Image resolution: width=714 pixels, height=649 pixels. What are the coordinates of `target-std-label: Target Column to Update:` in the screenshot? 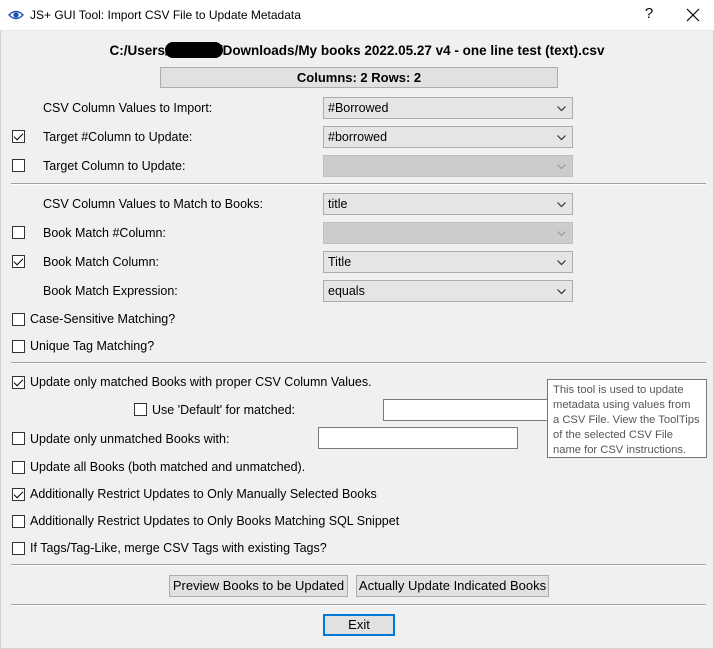 It's located at (114, 166).